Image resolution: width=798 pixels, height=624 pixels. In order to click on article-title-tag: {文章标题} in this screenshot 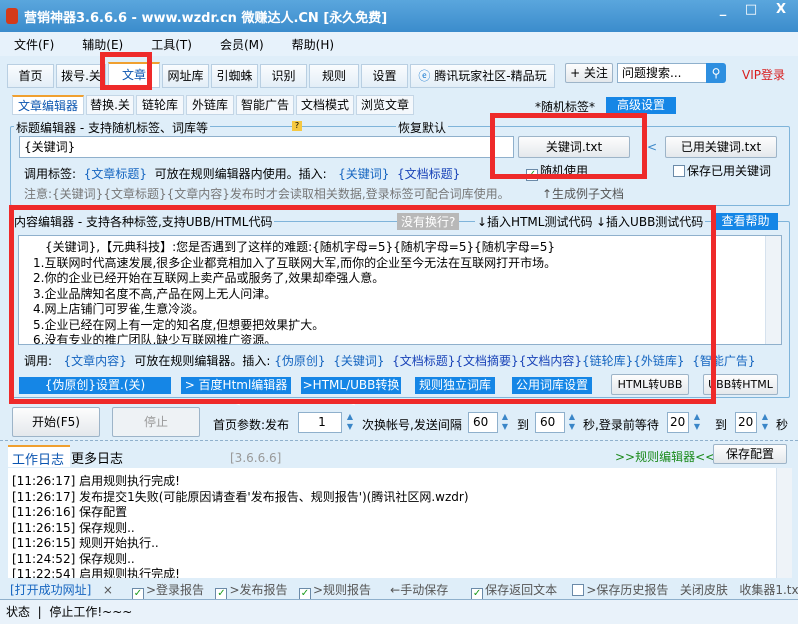, I will do `click(115, 174)`.